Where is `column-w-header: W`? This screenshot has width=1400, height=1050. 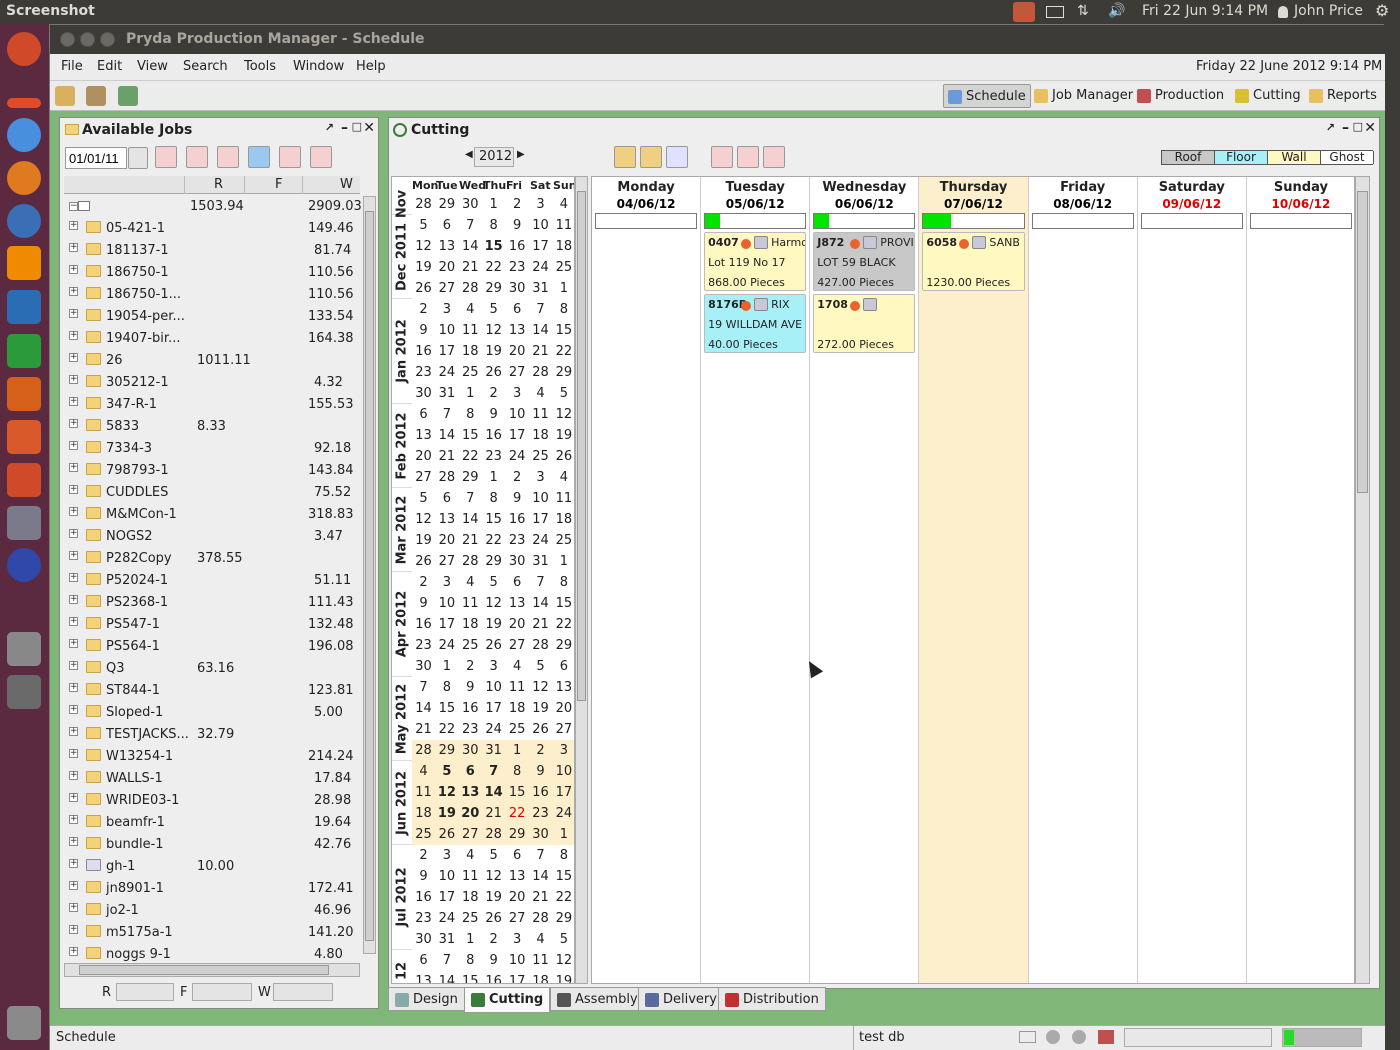
column-w-header: W is located at coordinates (346, 184).